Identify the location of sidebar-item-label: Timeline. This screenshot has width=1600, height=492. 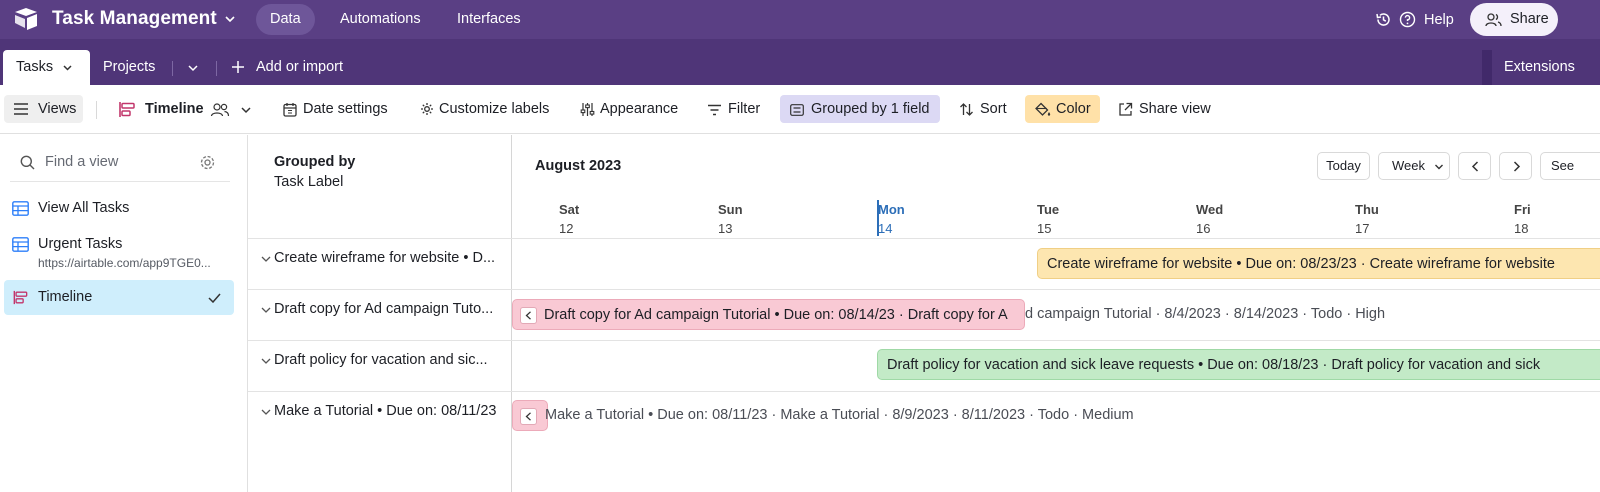
(65, 297).